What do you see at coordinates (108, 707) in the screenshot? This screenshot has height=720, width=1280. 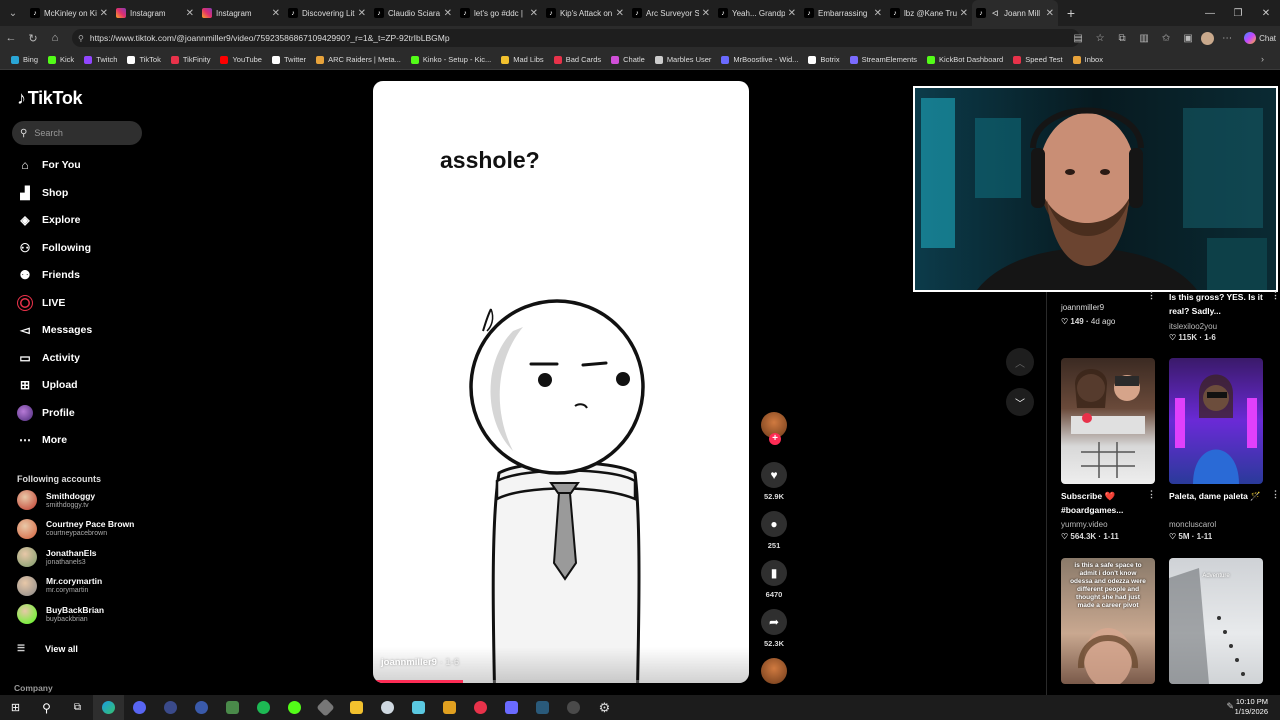 I see `taskbar-app-edge` at bounding box center [108, 707].